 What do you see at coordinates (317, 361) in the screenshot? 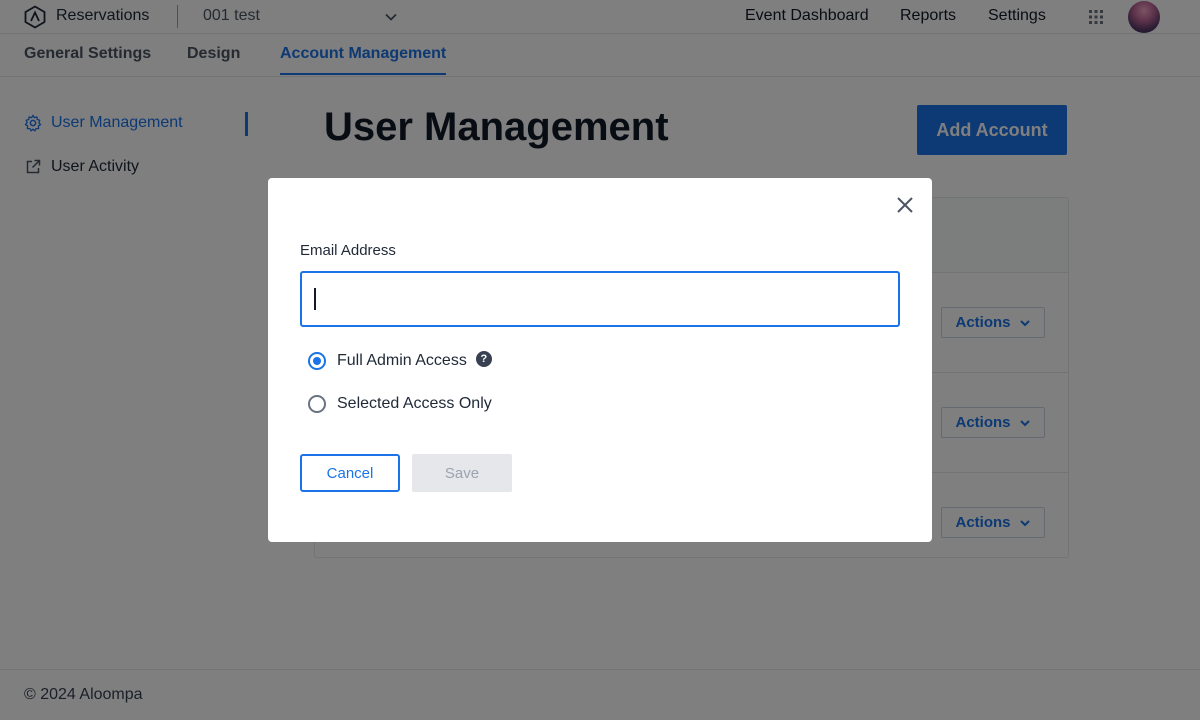
I see `radio-checked` at bounding box center [317, 361].